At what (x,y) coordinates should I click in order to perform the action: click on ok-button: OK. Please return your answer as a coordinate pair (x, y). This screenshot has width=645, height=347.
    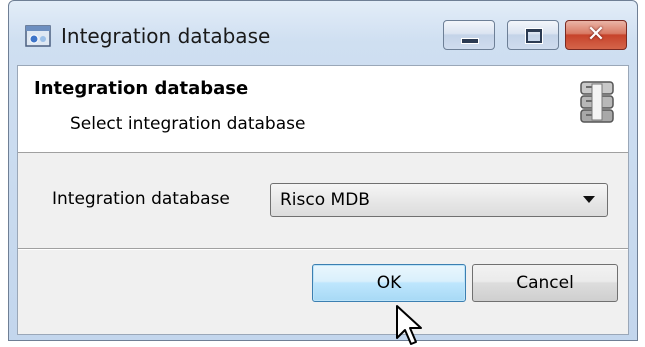
    Looking at the image, I should click on (389, 283).